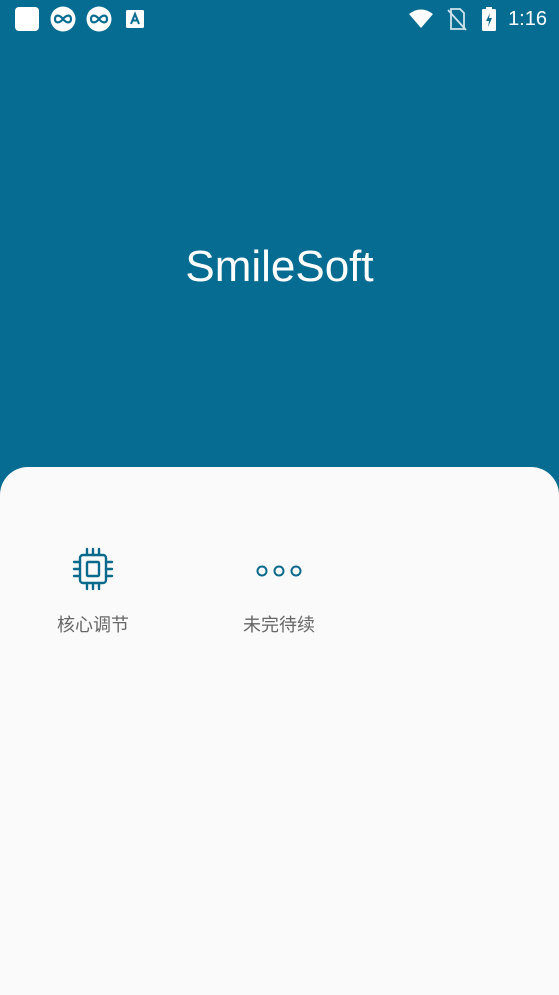 This screenshot has width=559, height=995. Describe the element at coordinates (279, 19) in the screenshot. I see `status-bar: 1:16` at that location.